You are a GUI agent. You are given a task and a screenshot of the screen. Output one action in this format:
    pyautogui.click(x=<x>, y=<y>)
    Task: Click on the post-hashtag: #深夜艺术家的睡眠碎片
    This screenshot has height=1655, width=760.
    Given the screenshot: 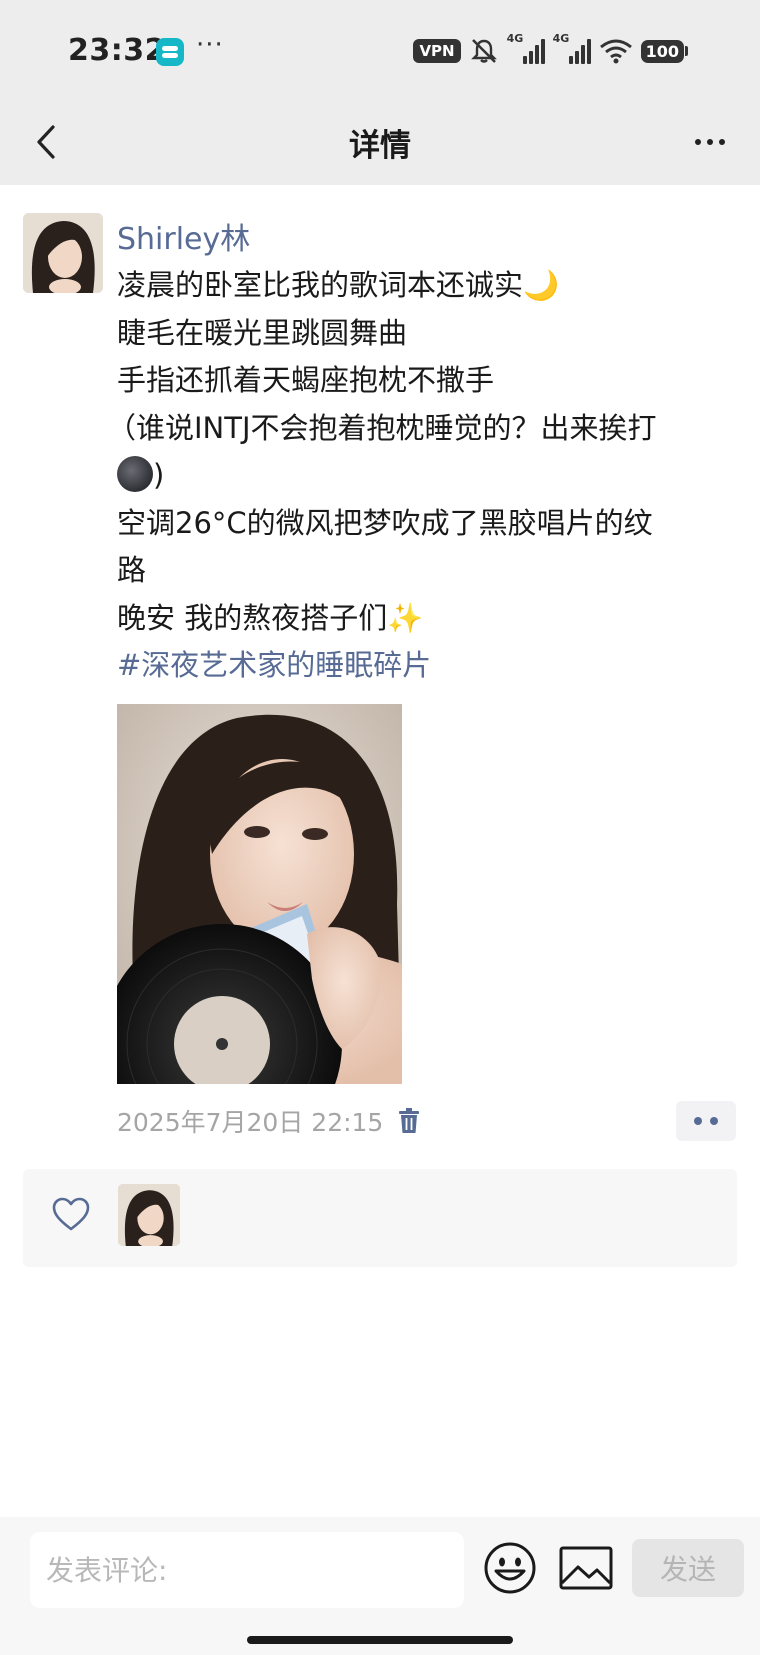 What is the action you would take?
    pyautogui.click(x=427, y=666)
    